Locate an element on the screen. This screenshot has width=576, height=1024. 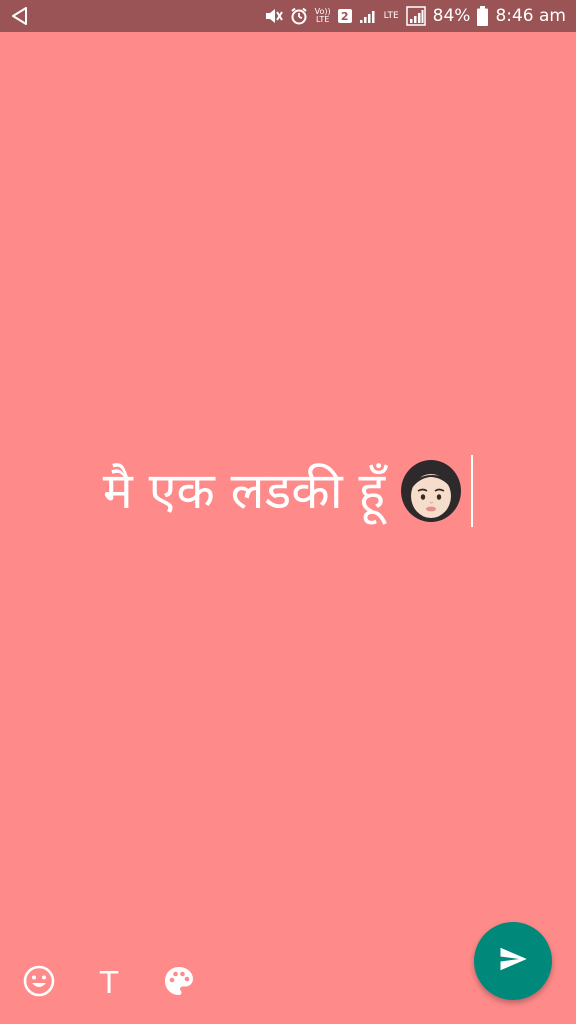
alarm-icon is located at coordinates (299, 16).